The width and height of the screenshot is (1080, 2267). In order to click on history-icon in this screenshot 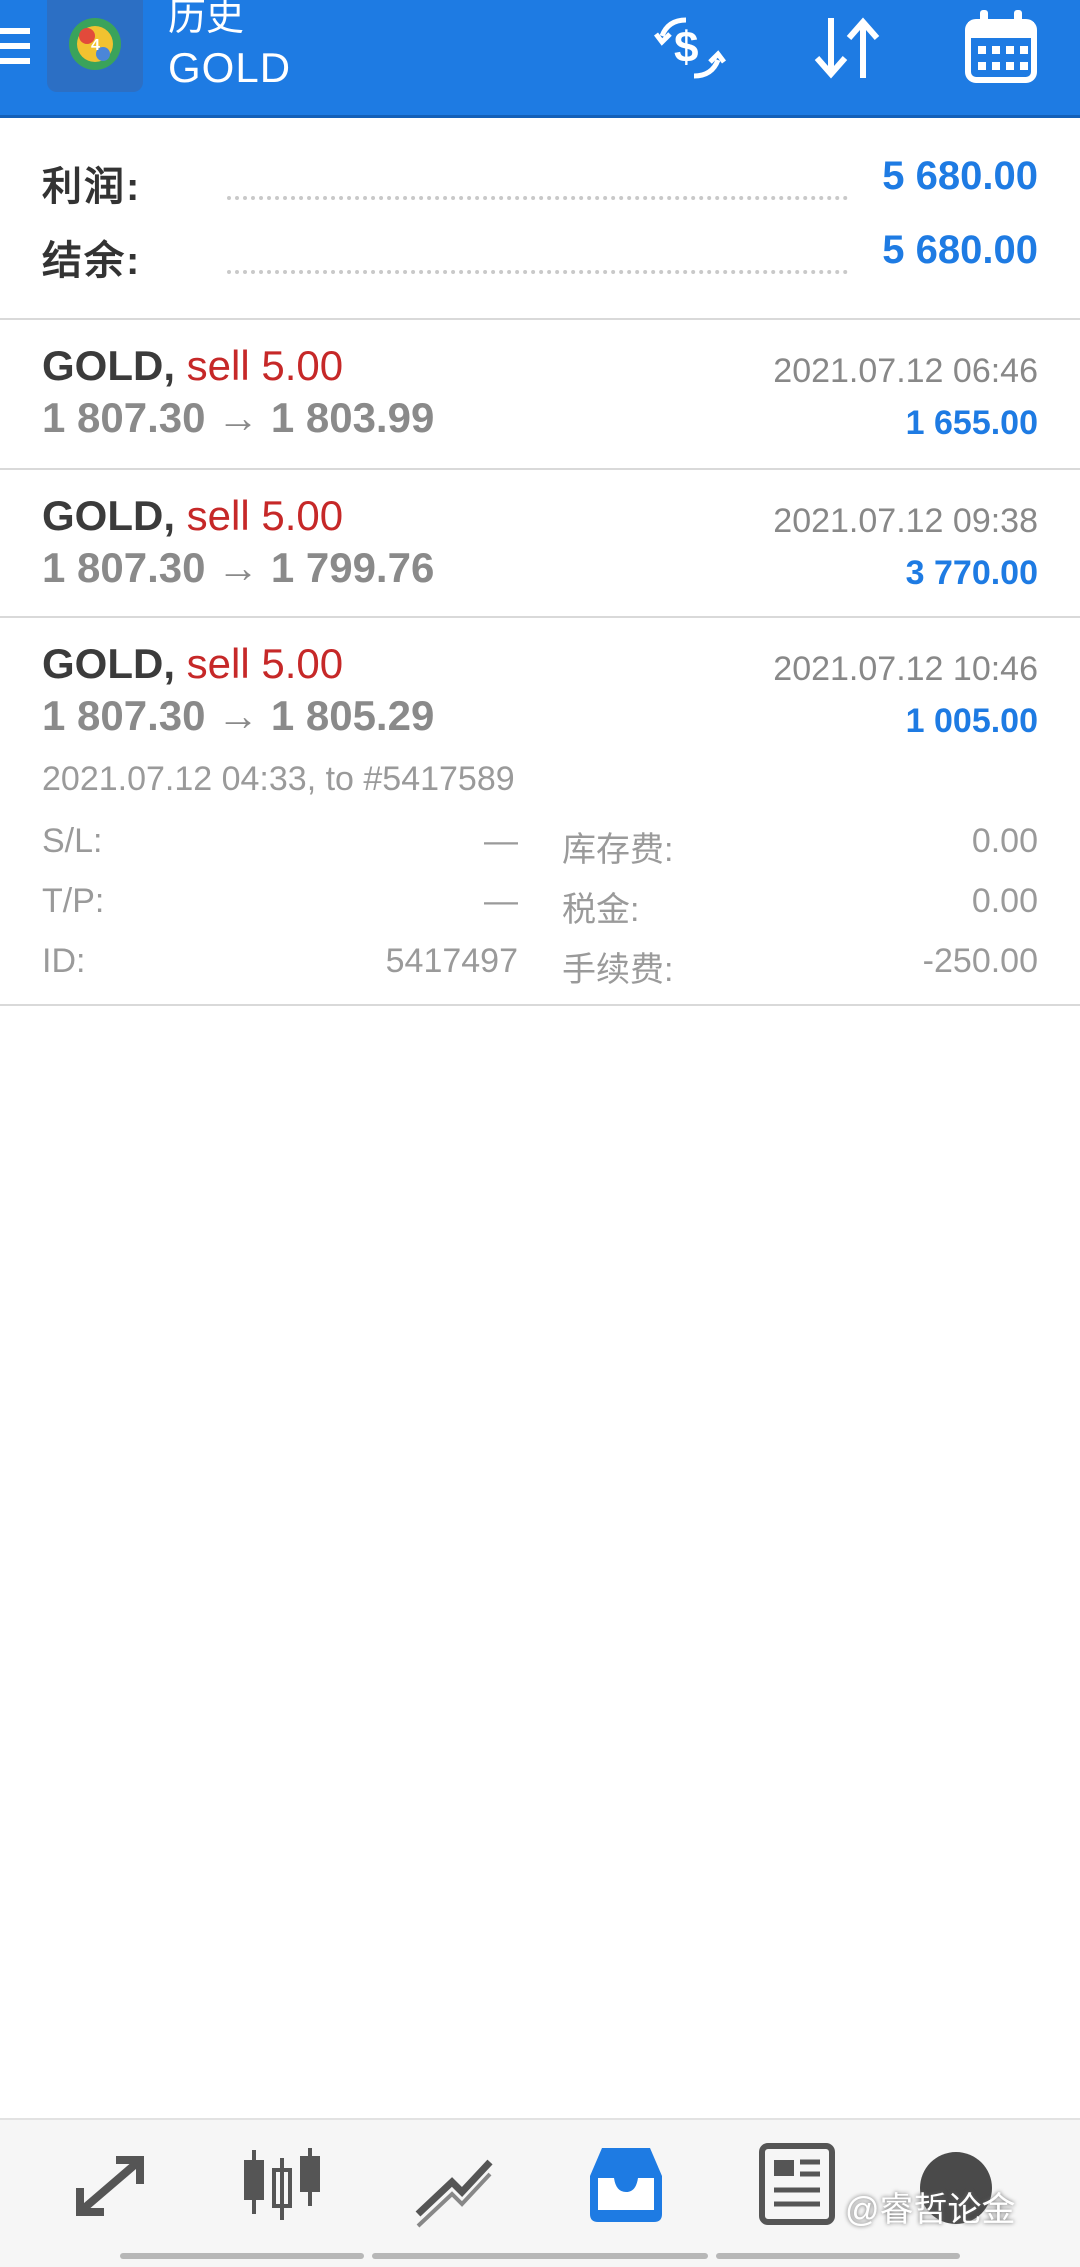, I will do `click(626, 2185)`.